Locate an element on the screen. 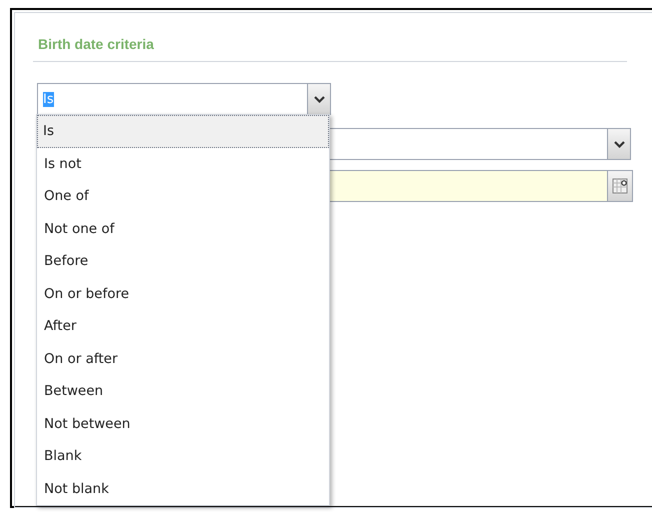 This screenshot has height=512, width=652. dropdown-option: Not one of is located at coordinates (183, 228).